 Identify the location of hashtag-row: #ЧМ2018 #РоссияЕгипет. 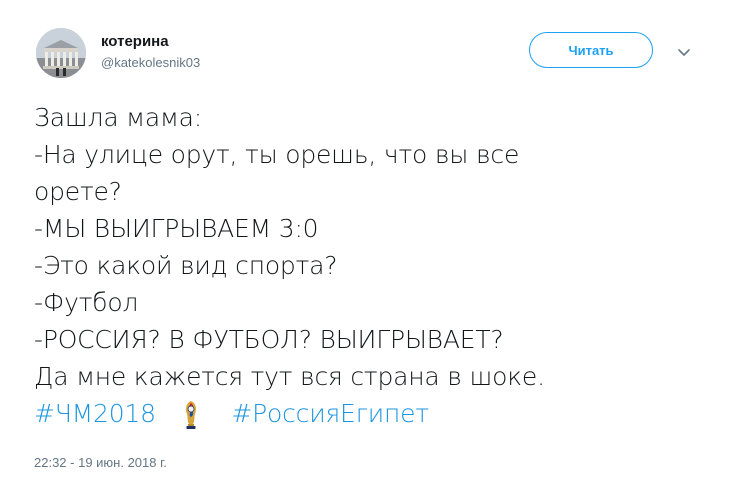
(369, 413).